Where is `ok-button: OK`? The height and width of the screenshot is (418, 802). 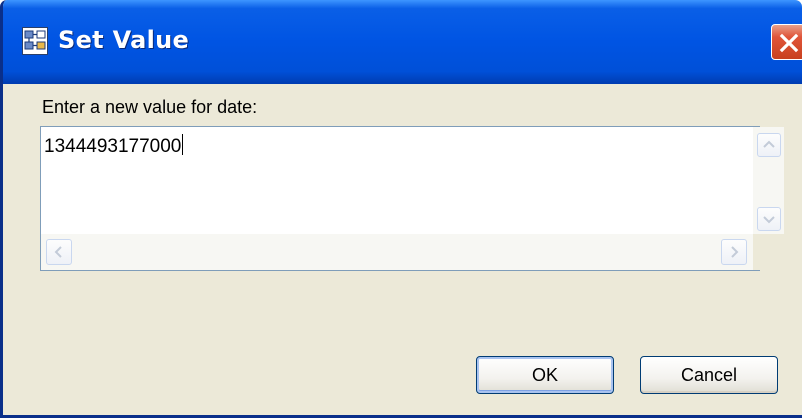
ok-button: OK is located at coordinates (545, 375).